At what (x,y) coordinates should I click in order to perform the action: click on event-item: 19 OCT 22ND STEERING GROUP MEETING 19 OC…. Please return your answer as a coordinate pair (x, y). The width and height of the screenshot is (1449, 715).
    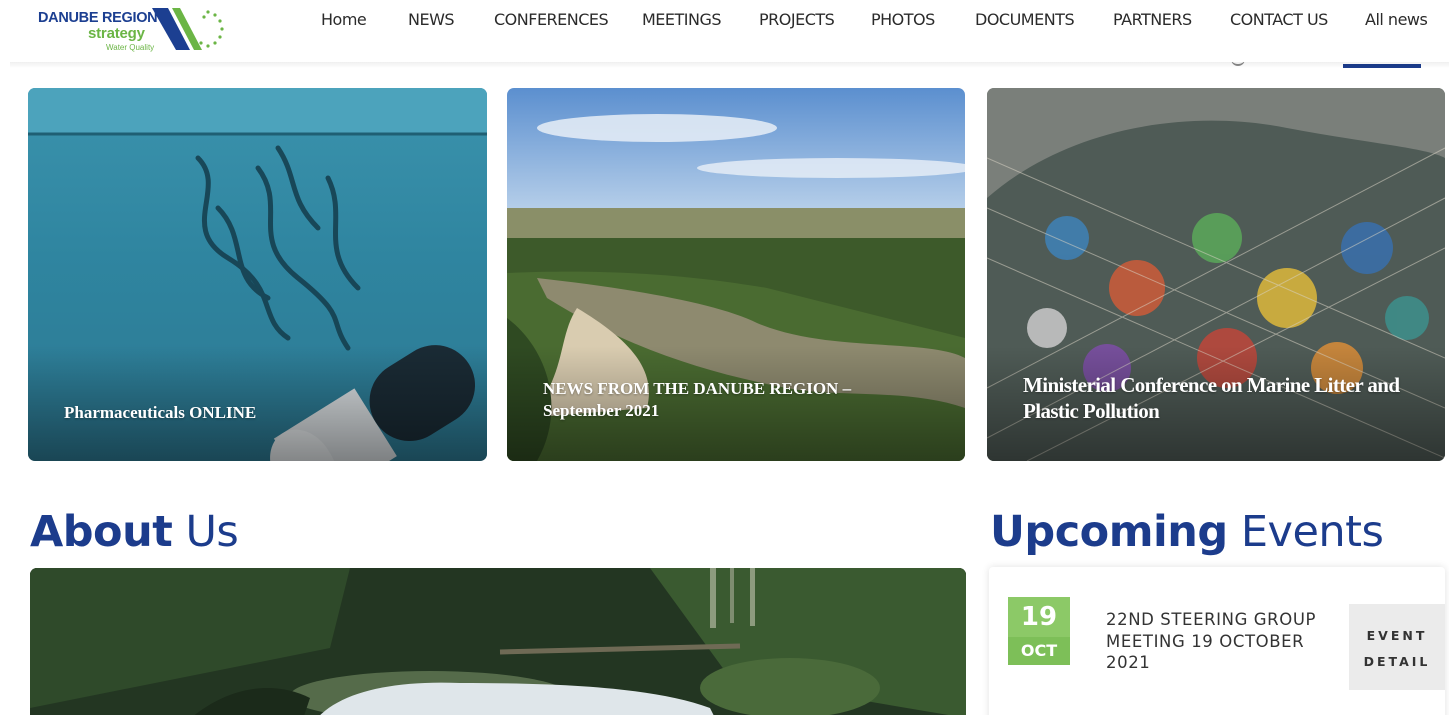
    Looking at the image, I should click on (1217, 641).